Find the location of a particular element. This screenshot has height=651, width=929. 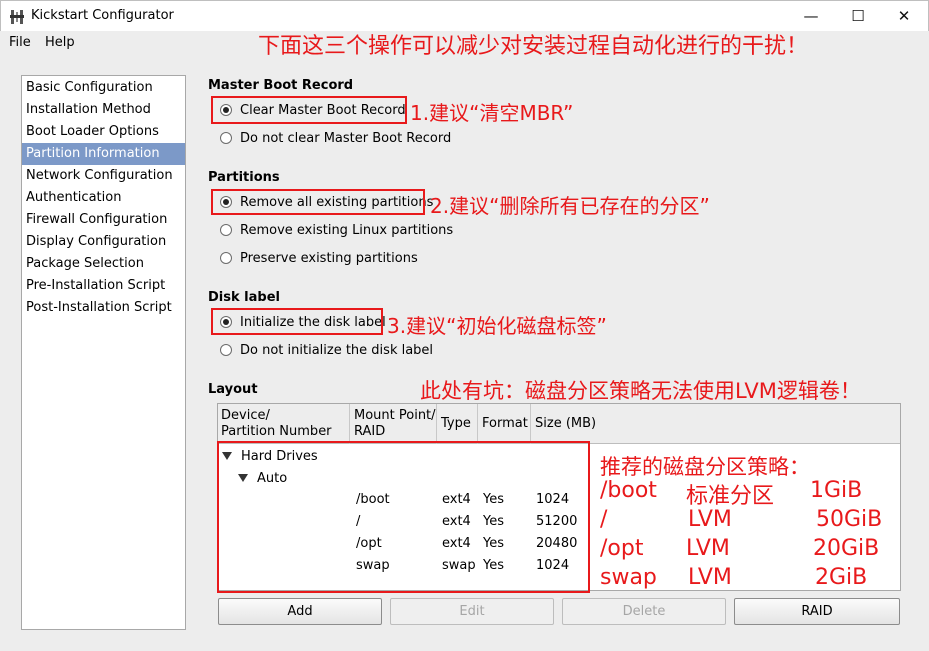

column-format-label: Format is located at coordinates (505, 423).